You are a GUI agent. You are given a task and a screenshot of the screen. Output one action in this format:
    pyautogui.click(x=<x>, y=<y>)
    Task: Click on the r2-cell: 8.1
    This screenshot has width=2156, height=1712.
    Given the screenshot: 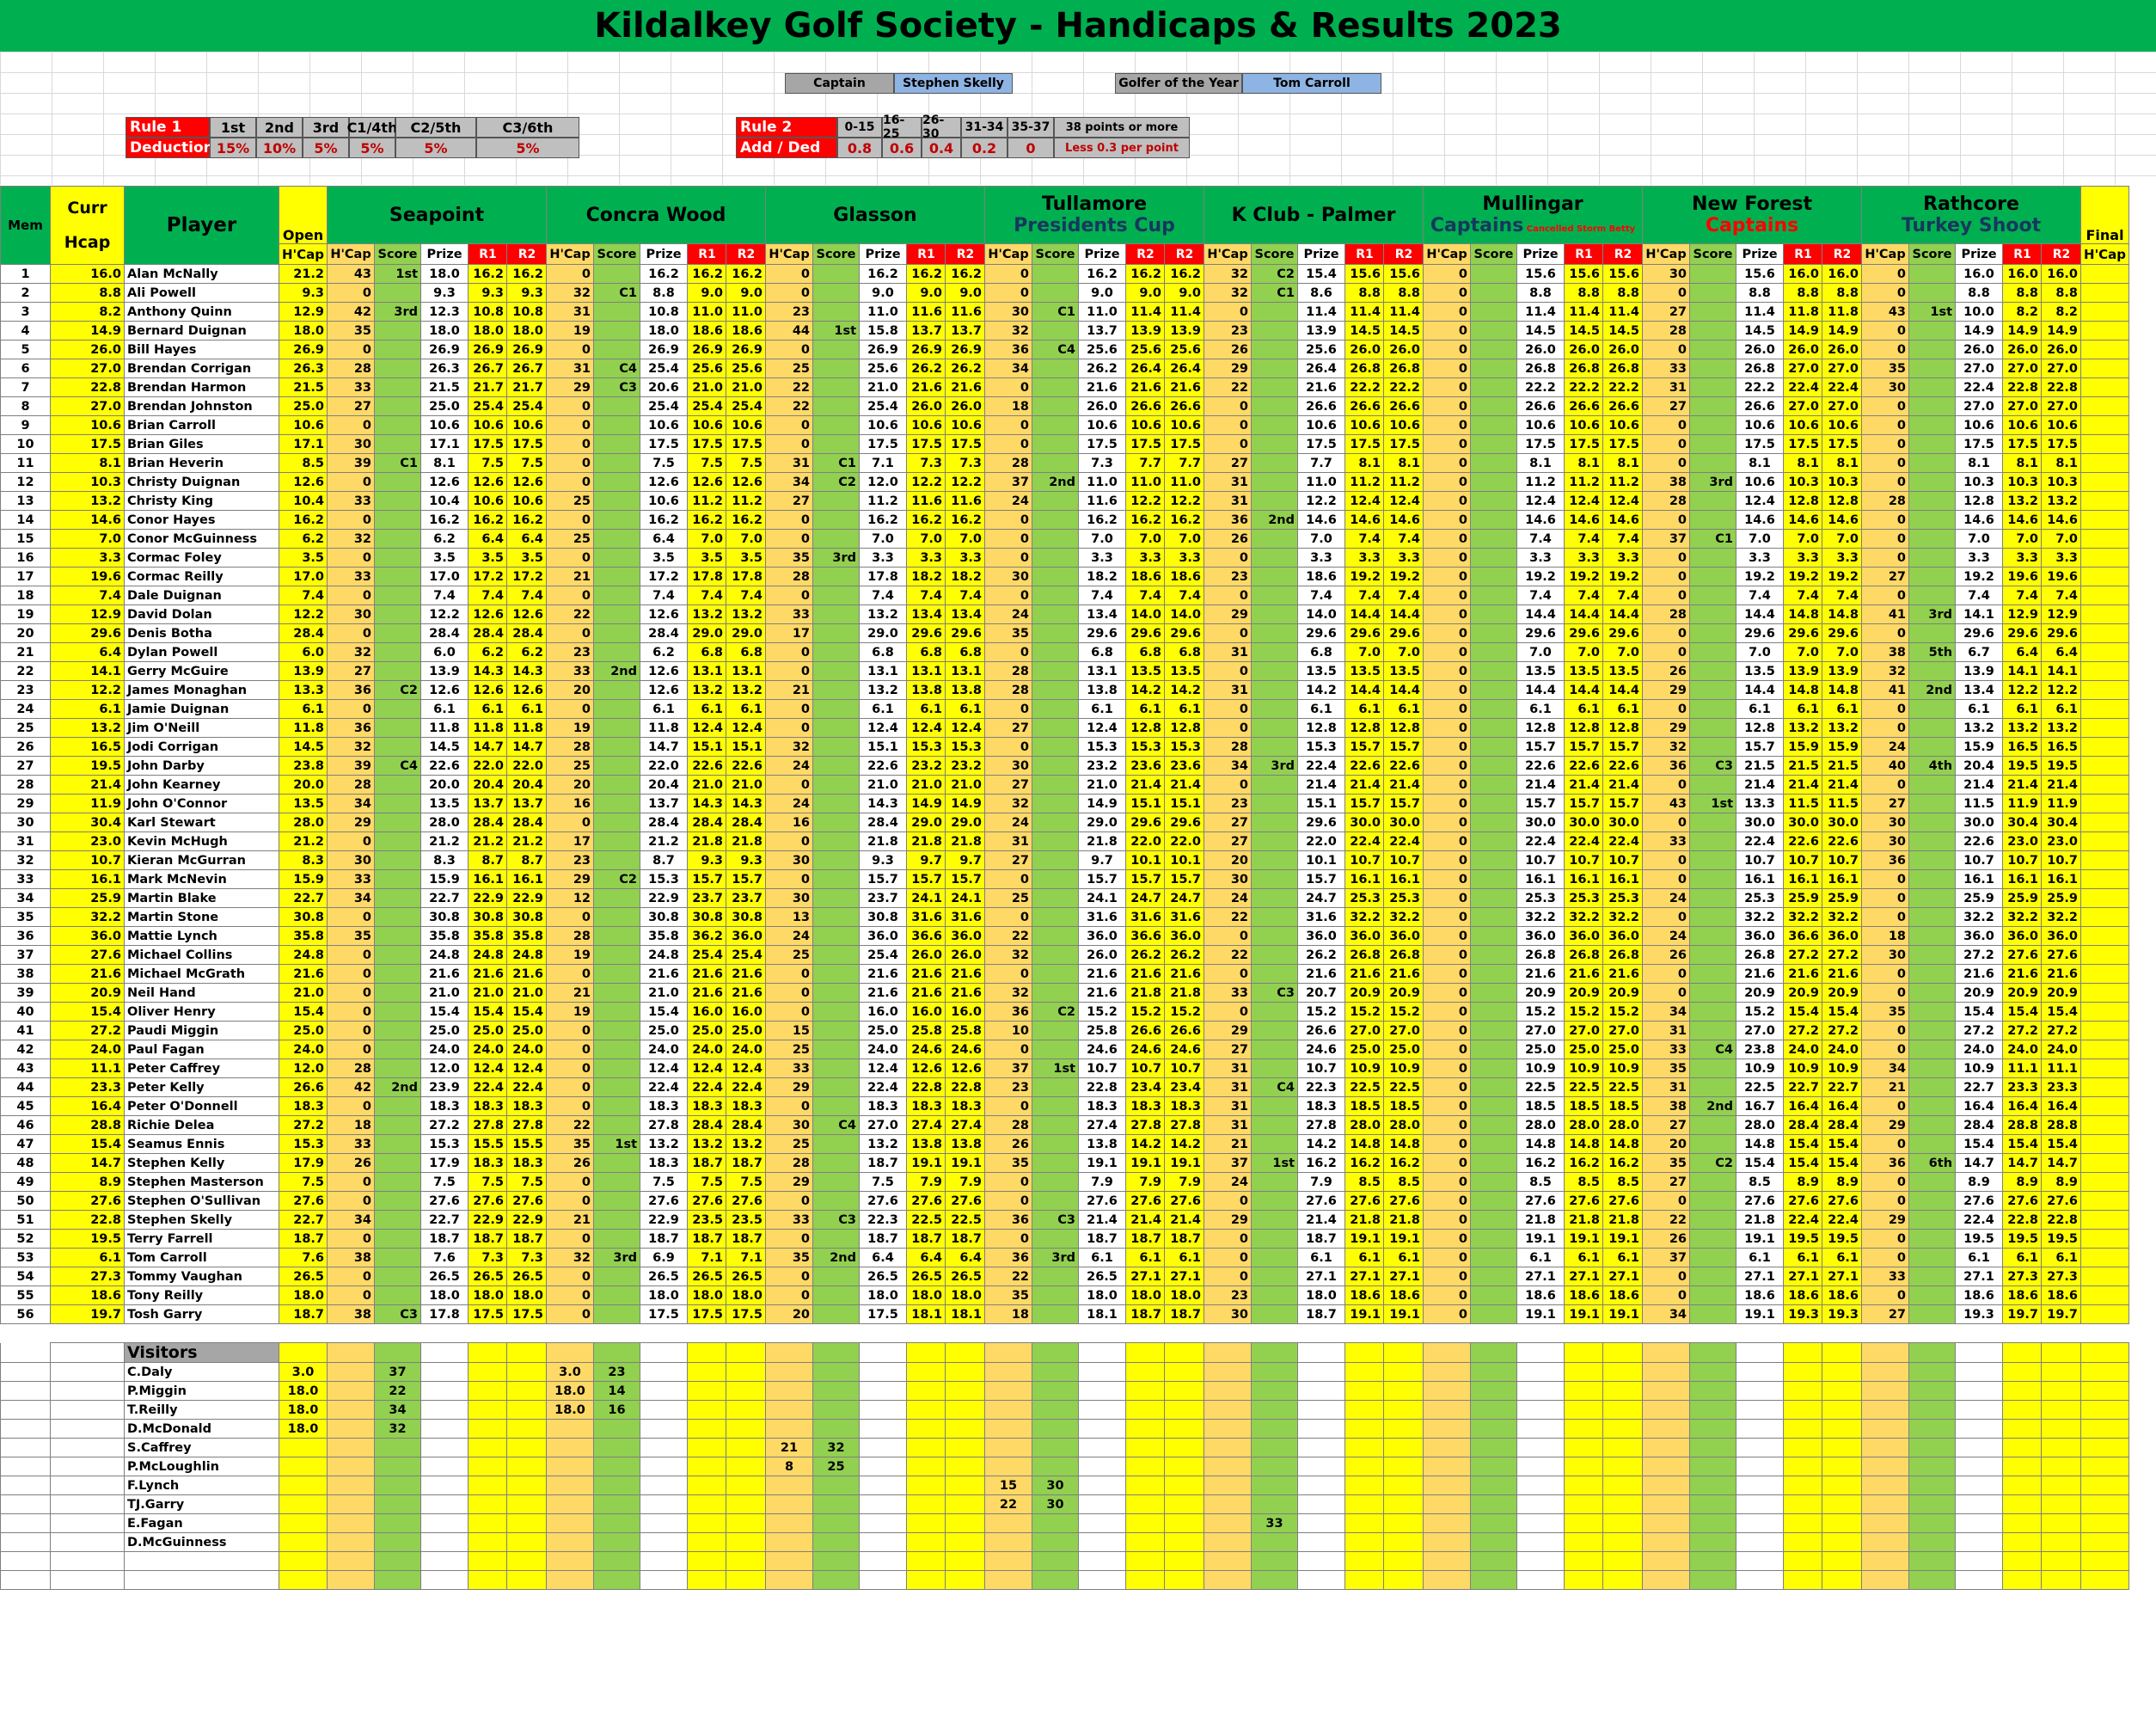 What is the action you would take?
    pyautogui.click(x=1403, y=463)
    